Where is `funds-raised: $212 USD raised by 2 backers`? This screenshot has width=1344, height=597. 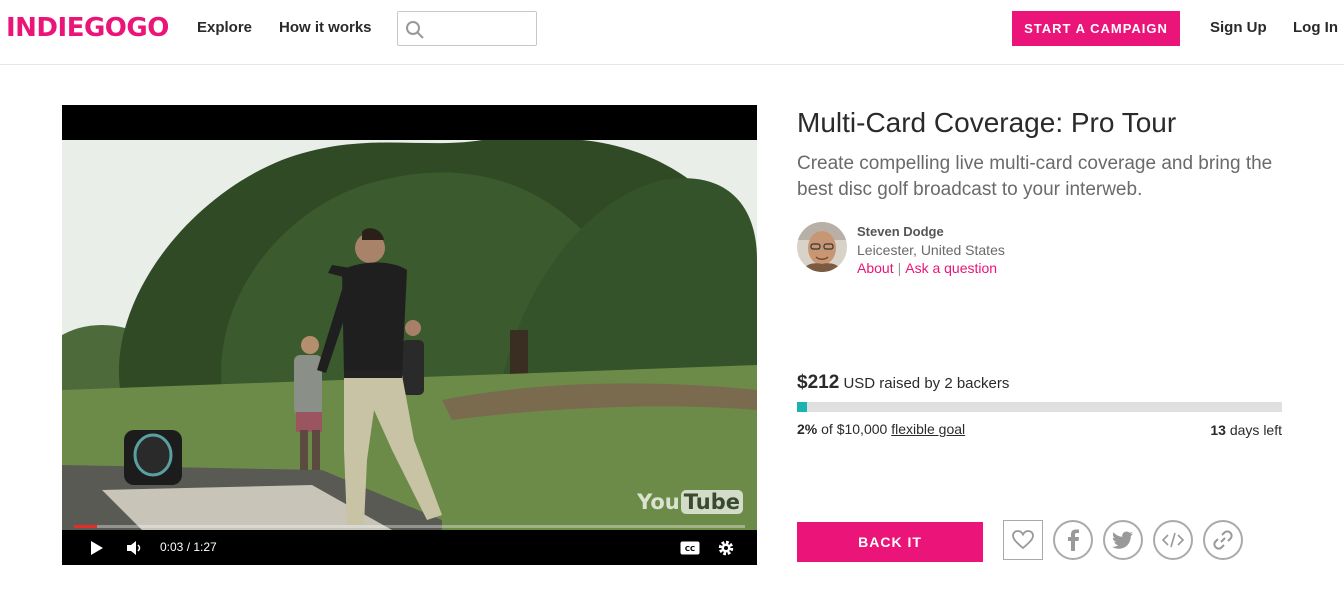
funds-raised: $212 USD raised by 2 backers is located at coordinates (903, 383).